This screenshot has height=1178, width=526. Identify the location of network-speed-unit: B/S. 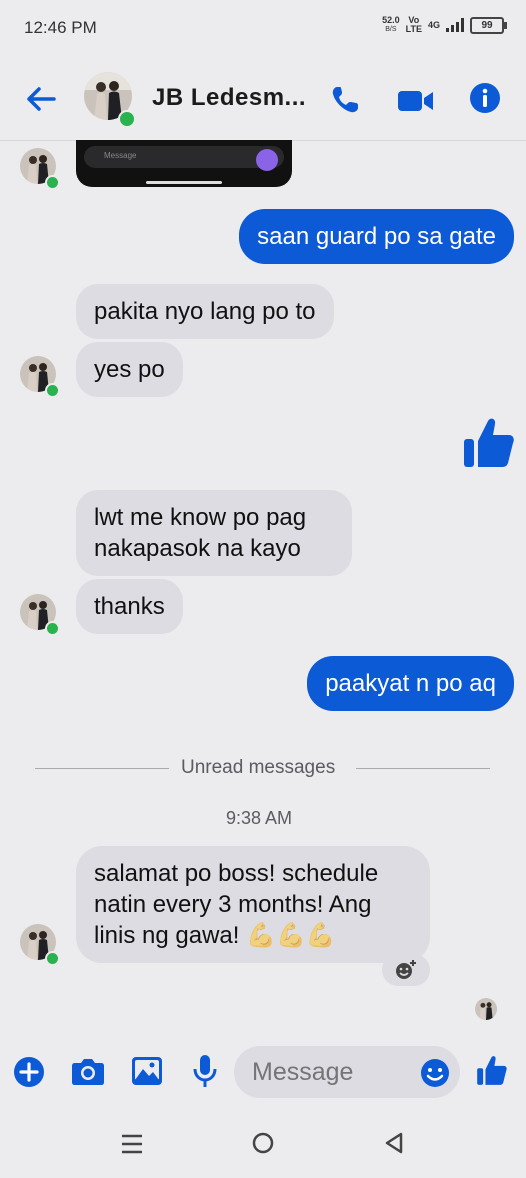
(391, 29).